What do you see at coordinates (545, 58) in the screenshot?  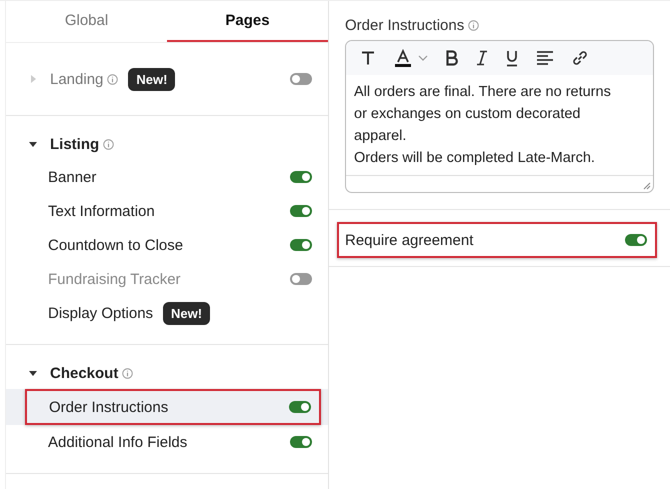 I see `align-left-icon` at bounding box center [545, 58].